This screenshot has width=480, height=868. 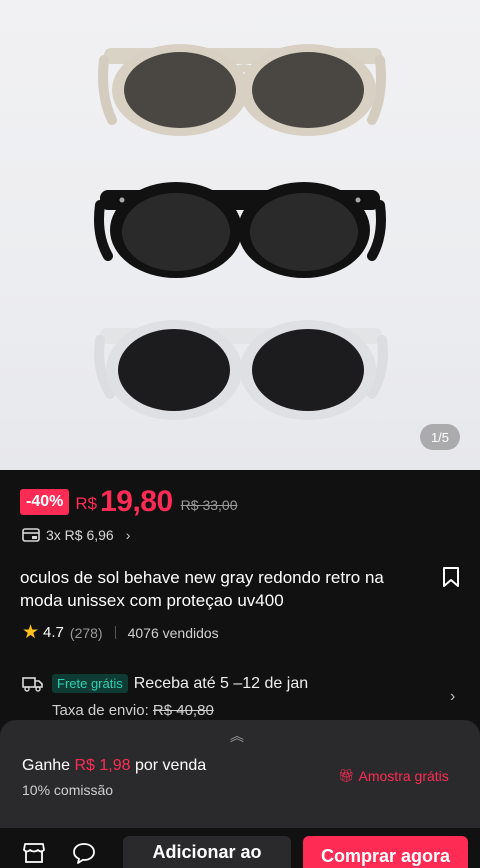 What do you see at coordinates (221, 683) in the screenshot?
I see `delivery-estimate: Receba até 5 –12 de jan` at bounding box center [221, 683].